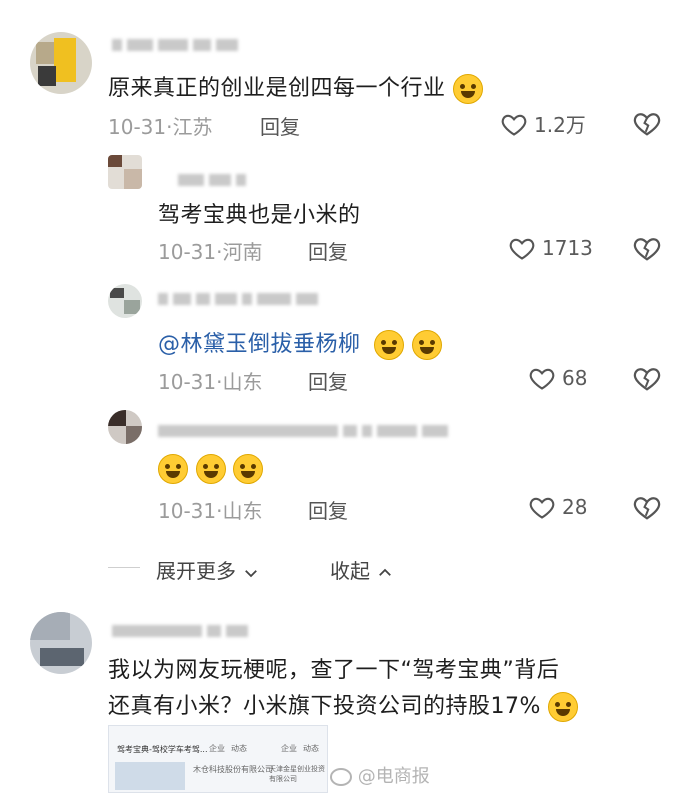 This screenshot has width=690, height=793. Describe the element at coordinates (242, 252) in the screenshot. I see `comment-location: 河南` at that location.